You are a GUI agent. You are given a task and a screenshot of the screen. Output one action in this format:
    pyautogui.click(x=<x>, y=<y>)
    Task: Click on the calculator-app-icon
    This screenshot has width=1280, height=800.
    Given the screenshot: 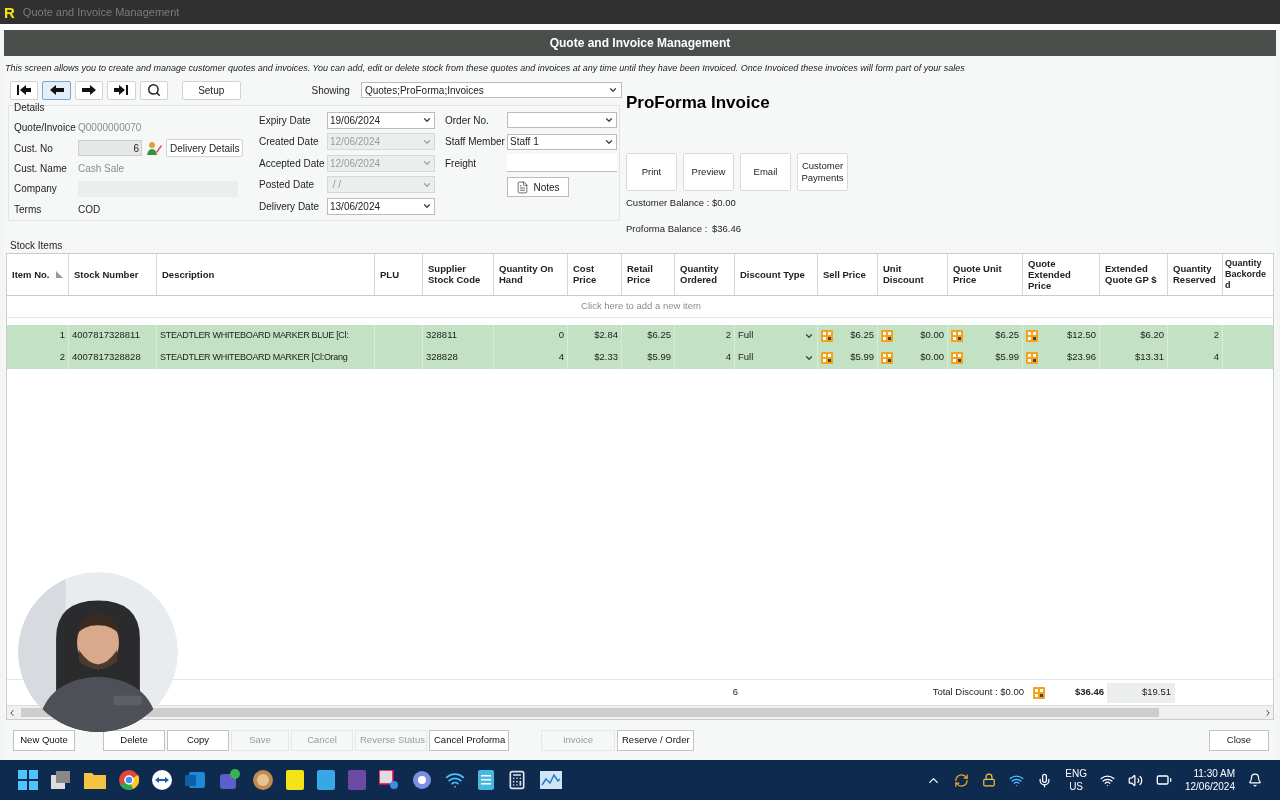 What is the action you would take?
    pyautogui.click(x=517, y=780)
    